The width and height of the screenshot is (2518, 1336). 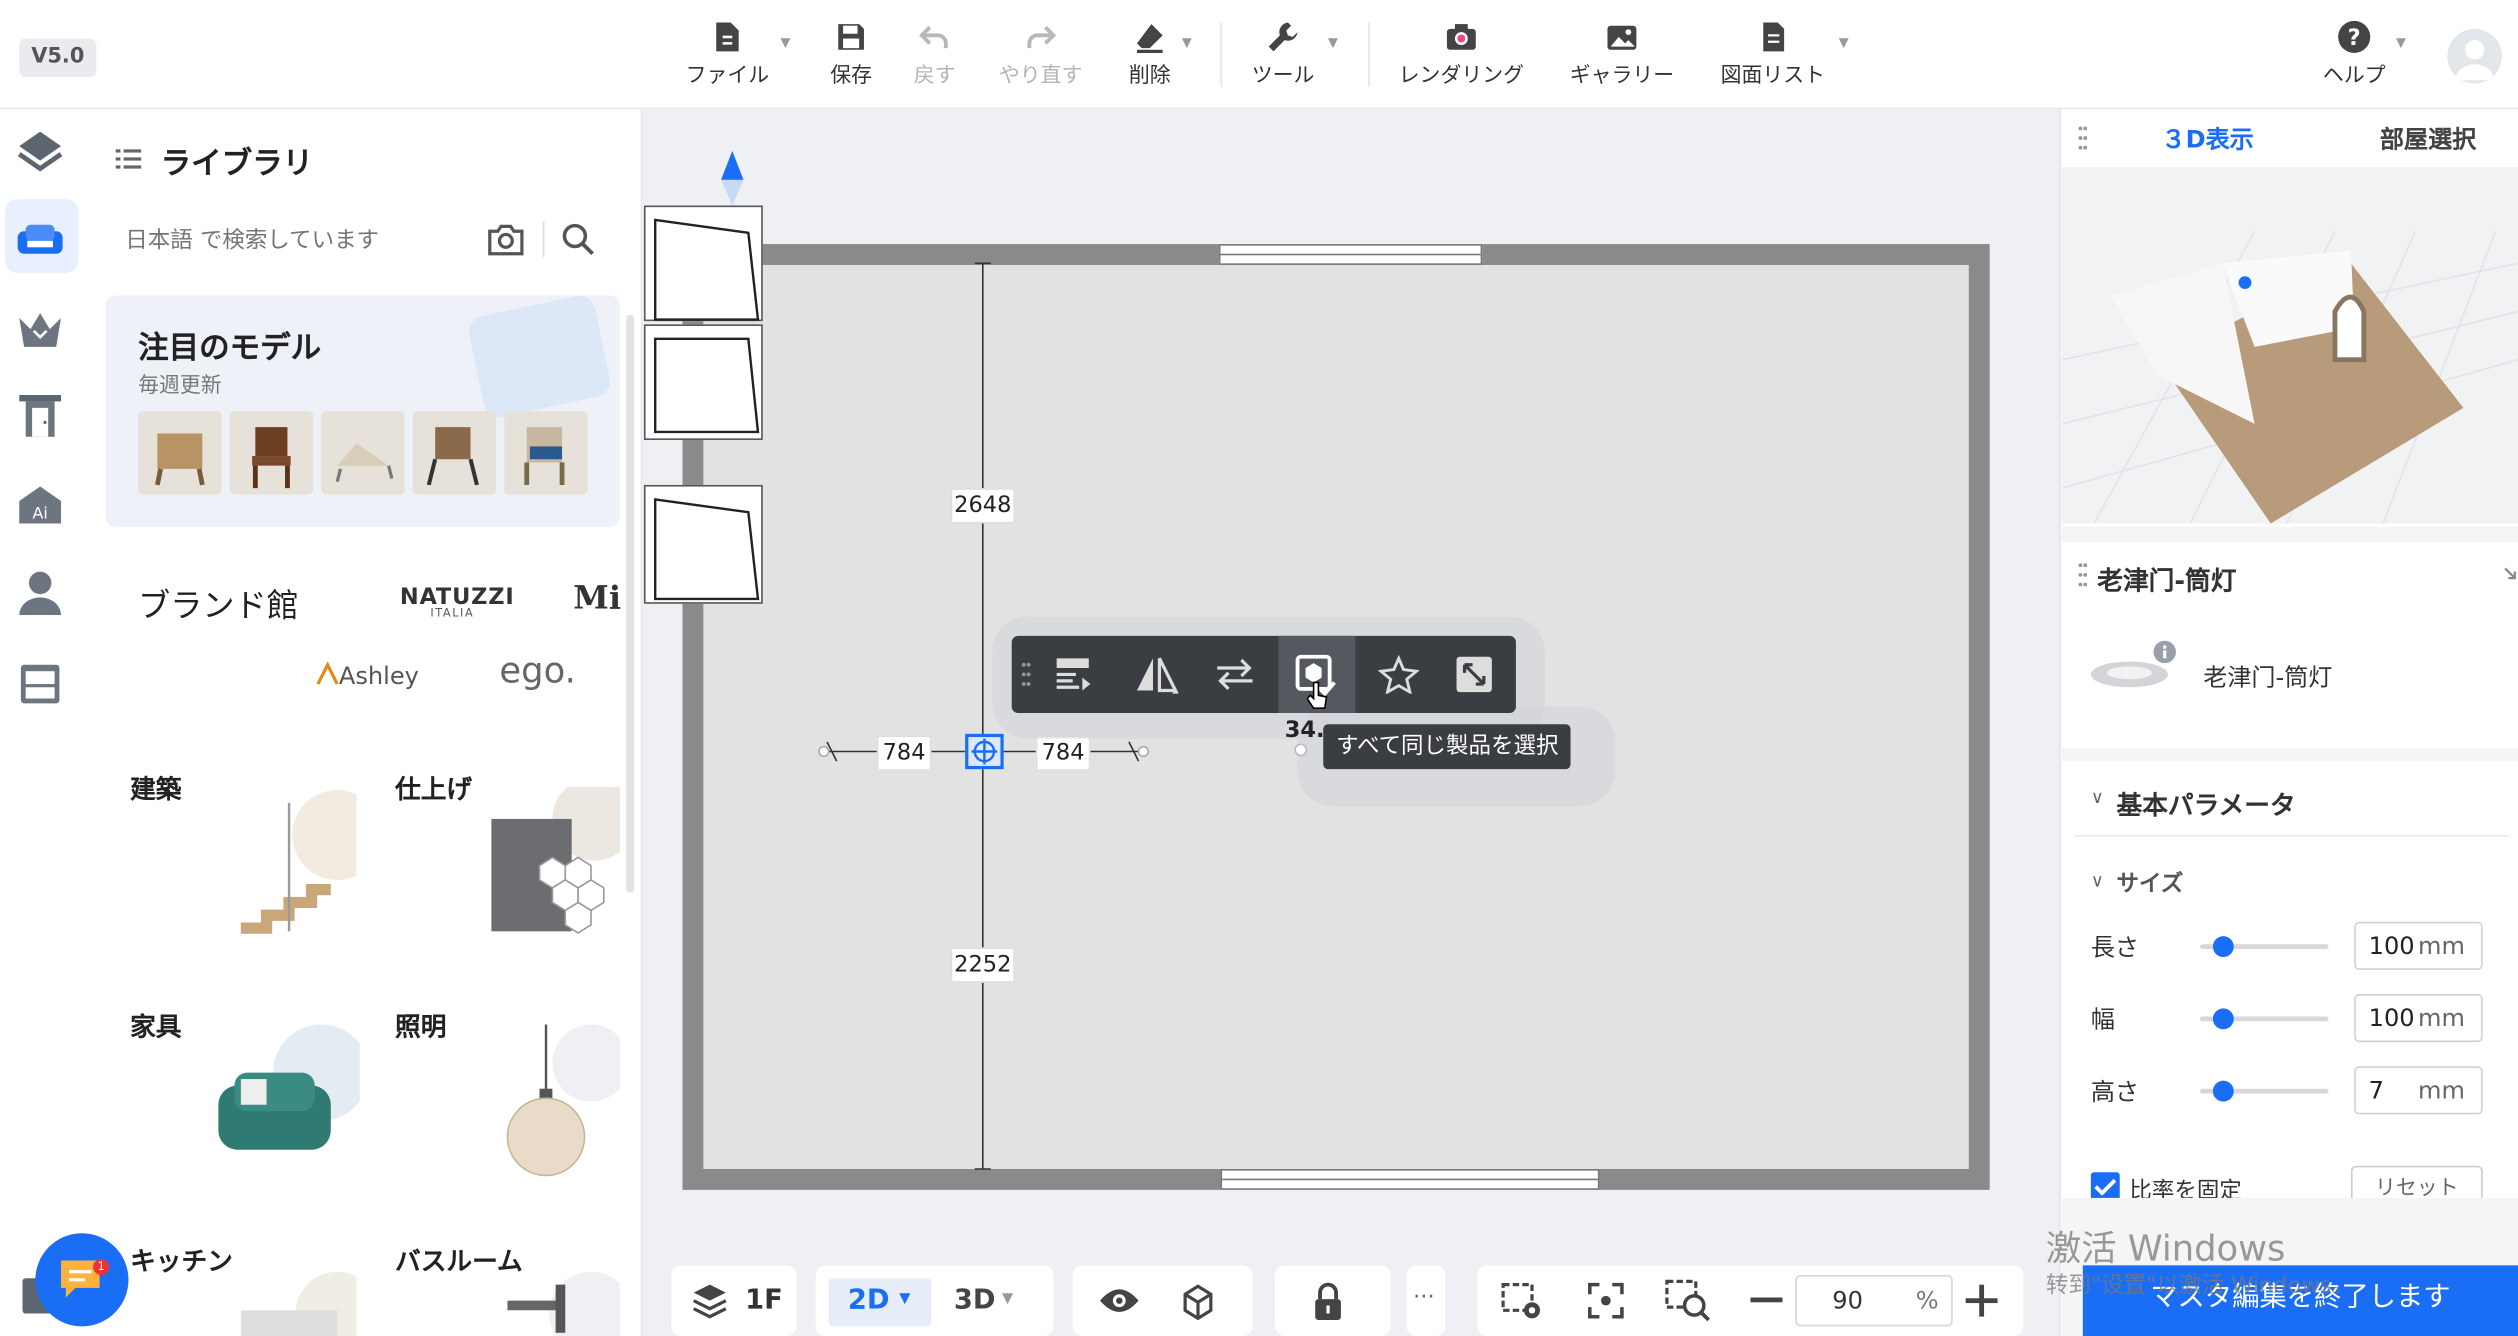 I want to click on delete-button: 削除, so click(x=1150, y=57).